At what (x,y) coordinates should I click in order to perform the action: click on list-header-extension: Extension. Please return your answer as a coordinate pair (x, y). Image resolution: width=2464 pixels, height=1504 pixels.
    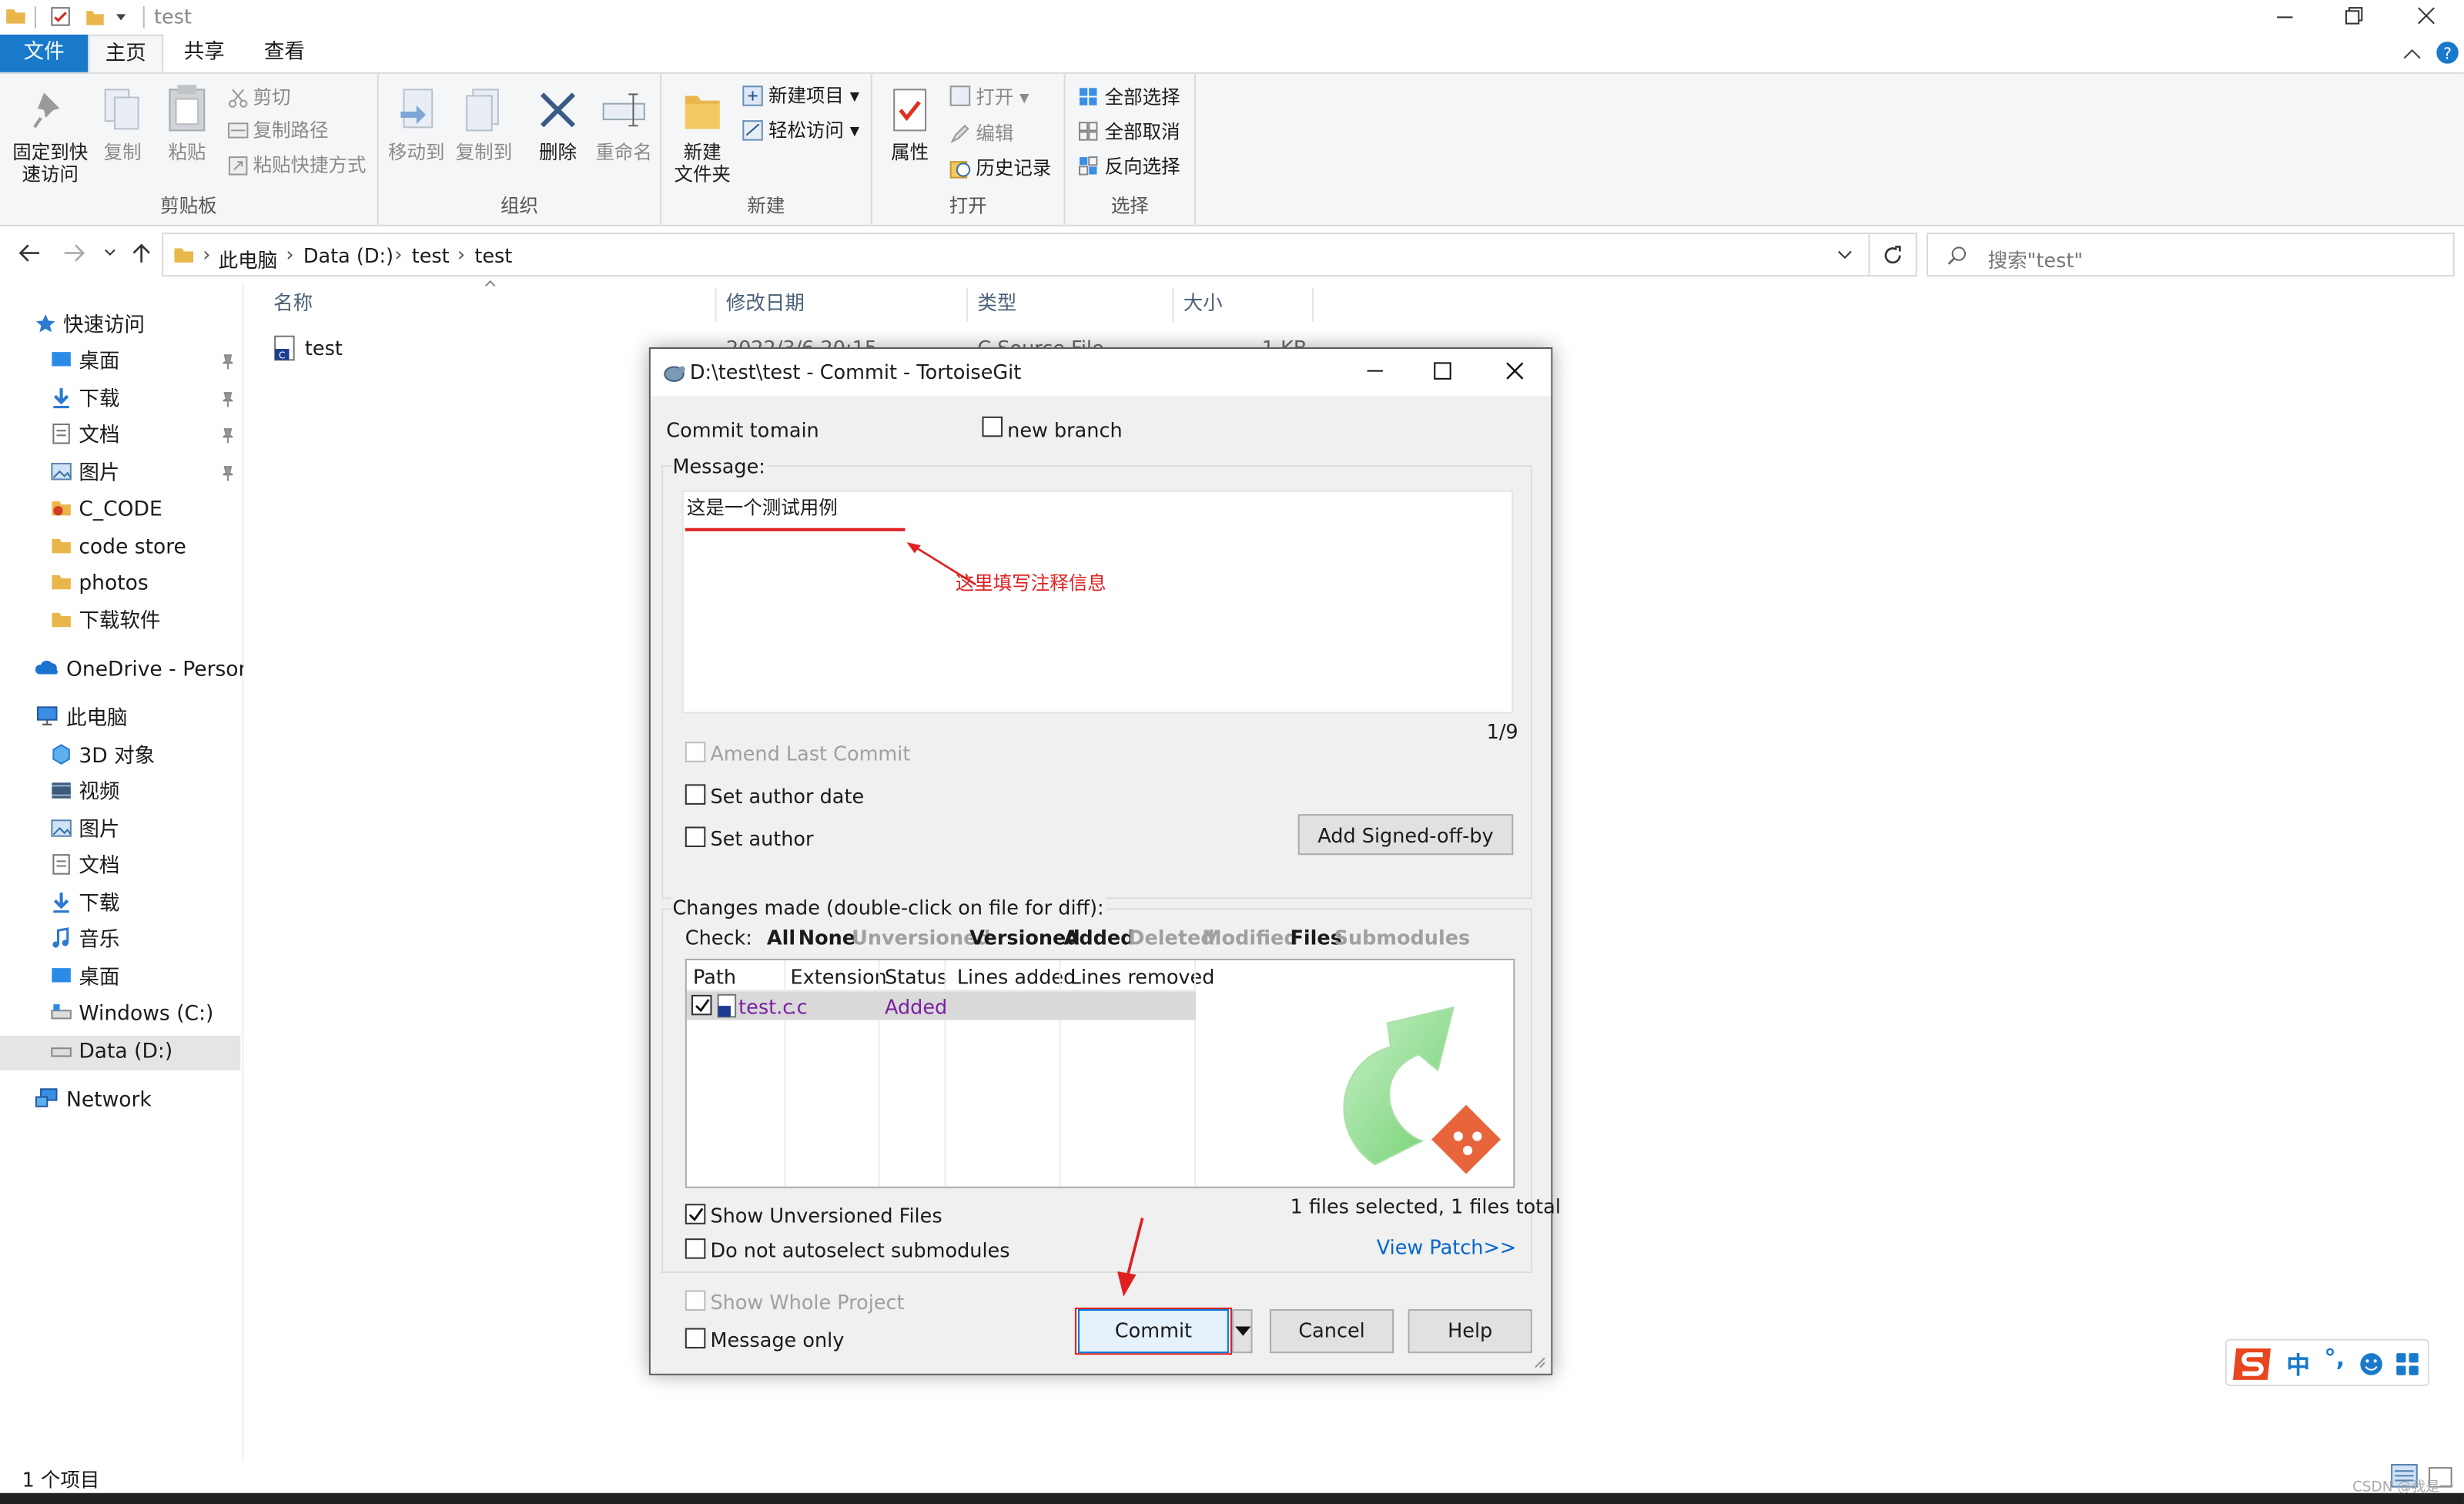
    Looking at the image, I should click on (839, 977).